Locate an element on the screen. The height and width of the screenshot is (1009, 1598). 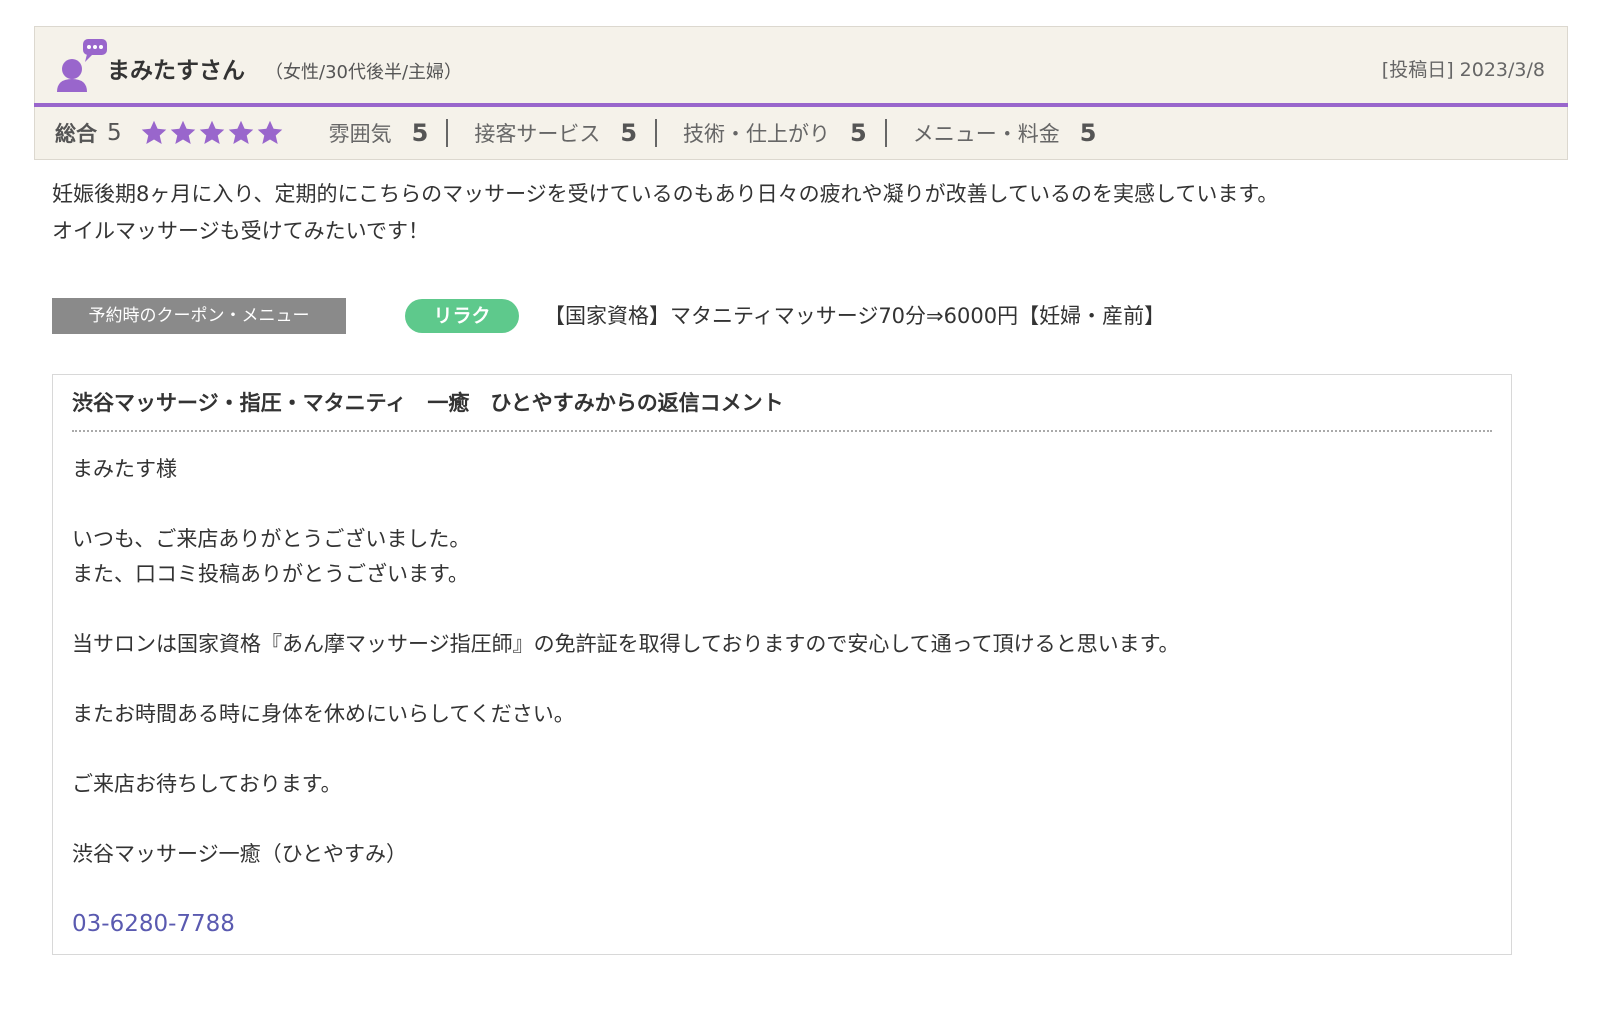
post-date: [投稿日] 2023/3/8 is located at coordinates (1463, 70).